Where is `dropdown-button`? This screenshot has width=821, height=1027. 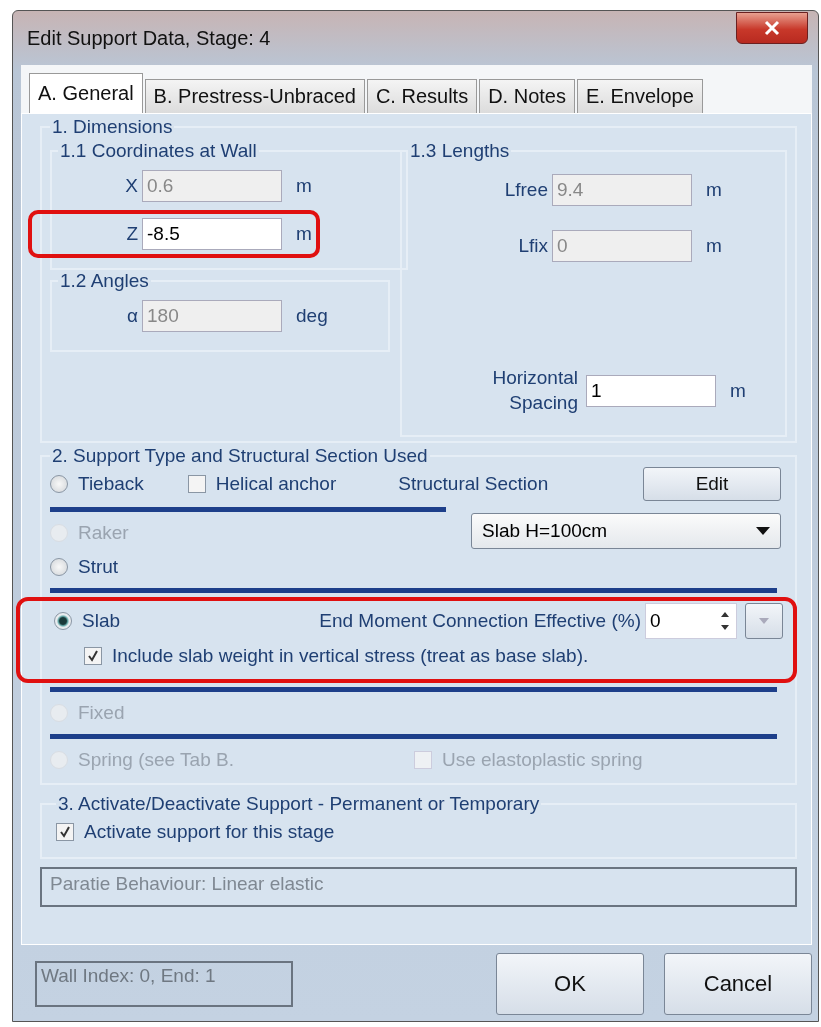 dropdown-button is located at coordinates (764, 621).